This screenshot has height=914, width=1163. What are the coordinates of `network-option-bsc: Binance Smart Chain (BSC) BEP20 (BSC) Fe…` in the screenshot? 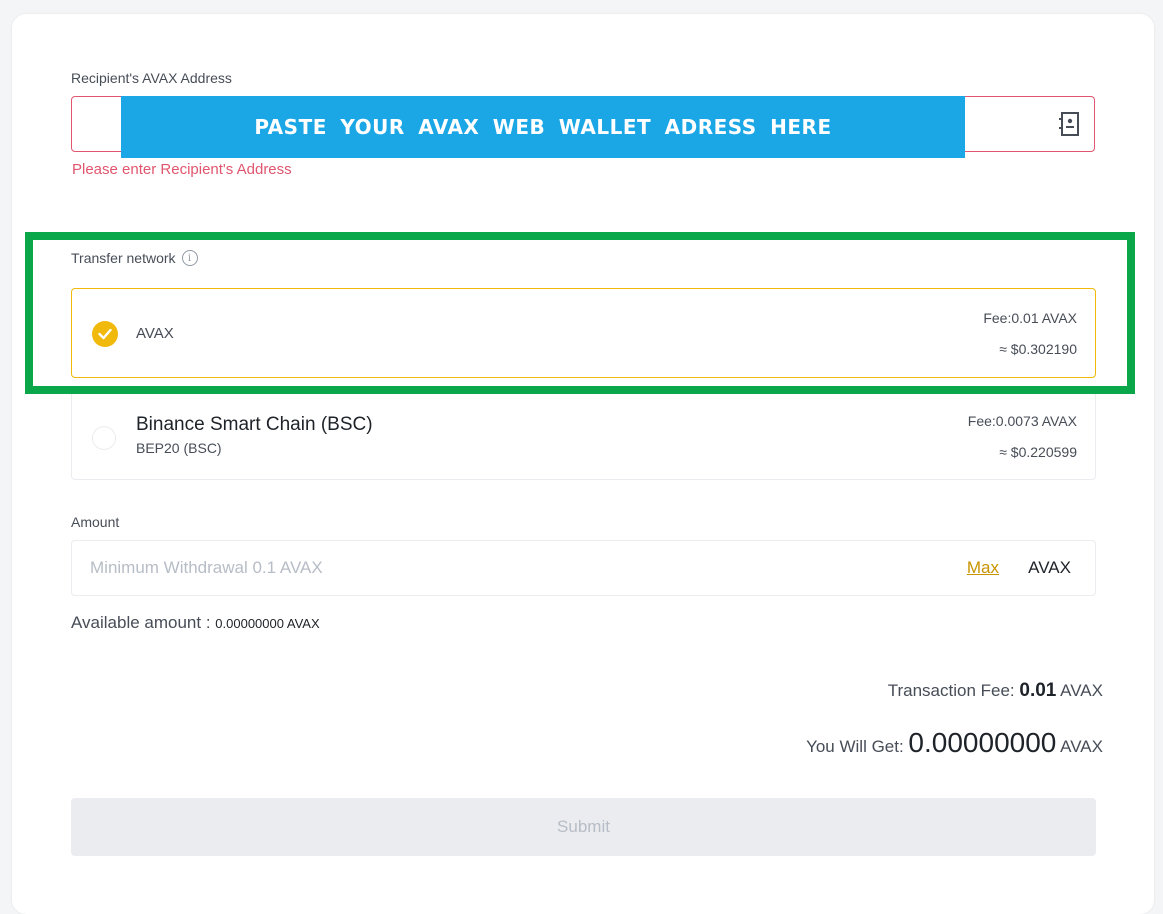 It's located at (583, 435).